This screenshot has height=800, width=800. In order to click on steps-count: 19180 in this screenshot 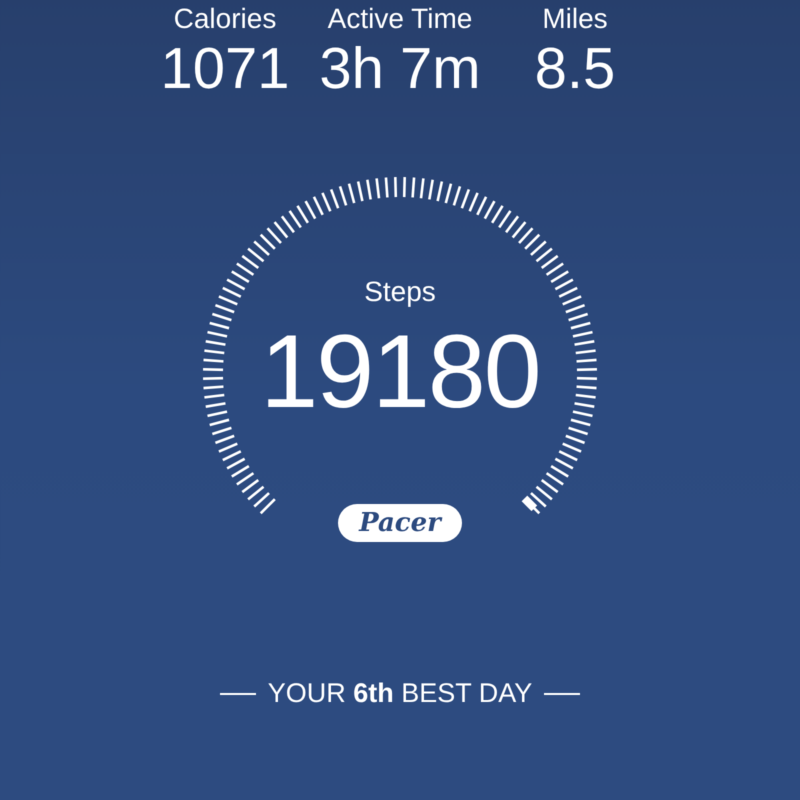, I will do `click(400, 372)`.